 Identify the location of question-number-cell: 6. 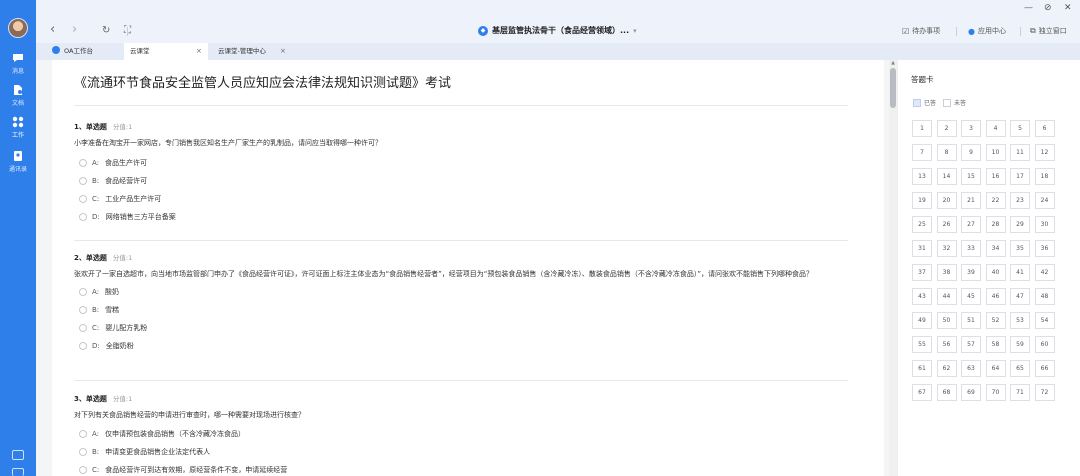
(1044, 128).